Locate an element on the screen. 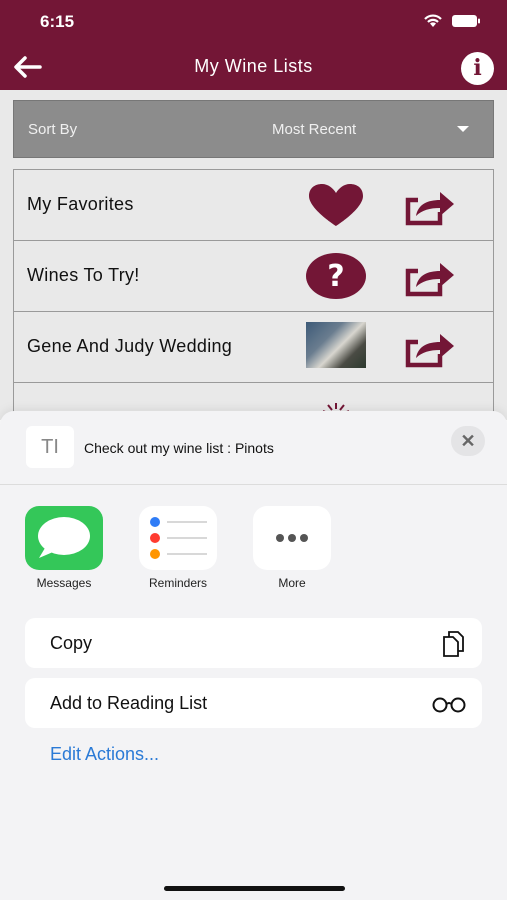 The image size is (507, 900). list-item-label: Gene And Judy Wedding is located at coordinates (130, 346).